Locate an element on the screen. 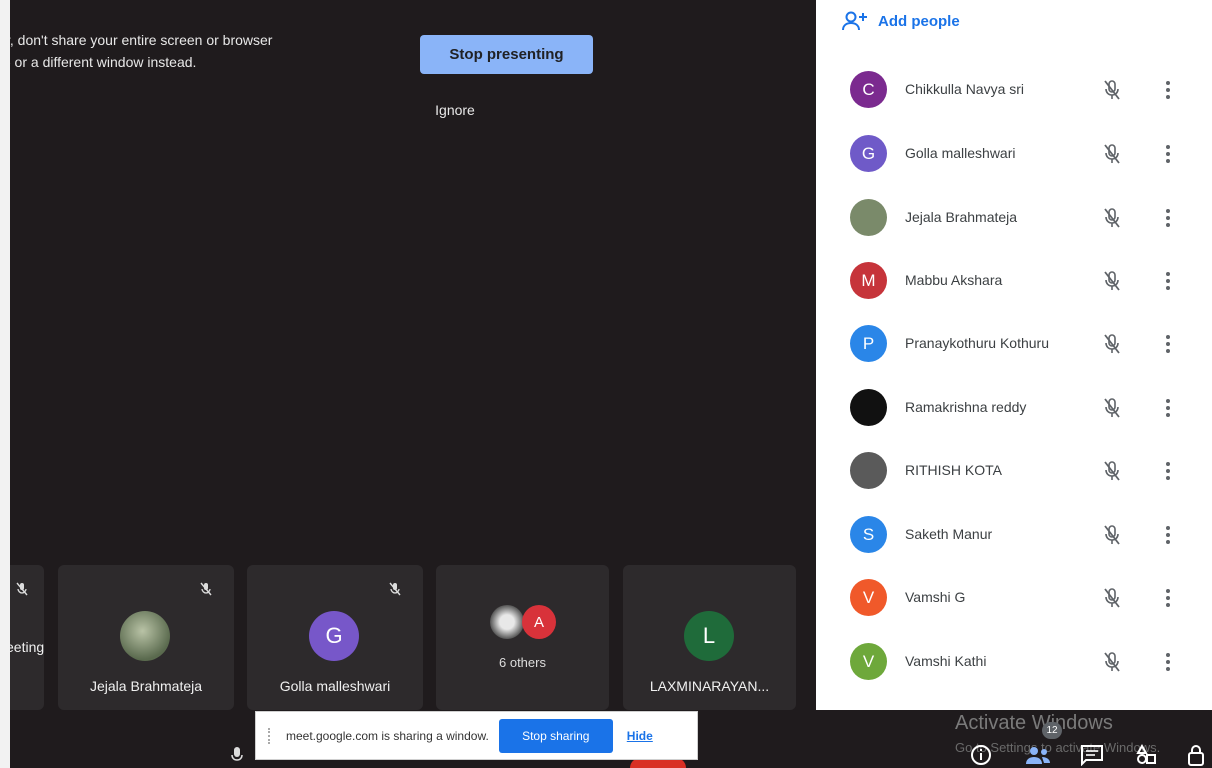 This screenshot has height=768, width=1212. host-controls-icon is located at coordinates (1199, 756).